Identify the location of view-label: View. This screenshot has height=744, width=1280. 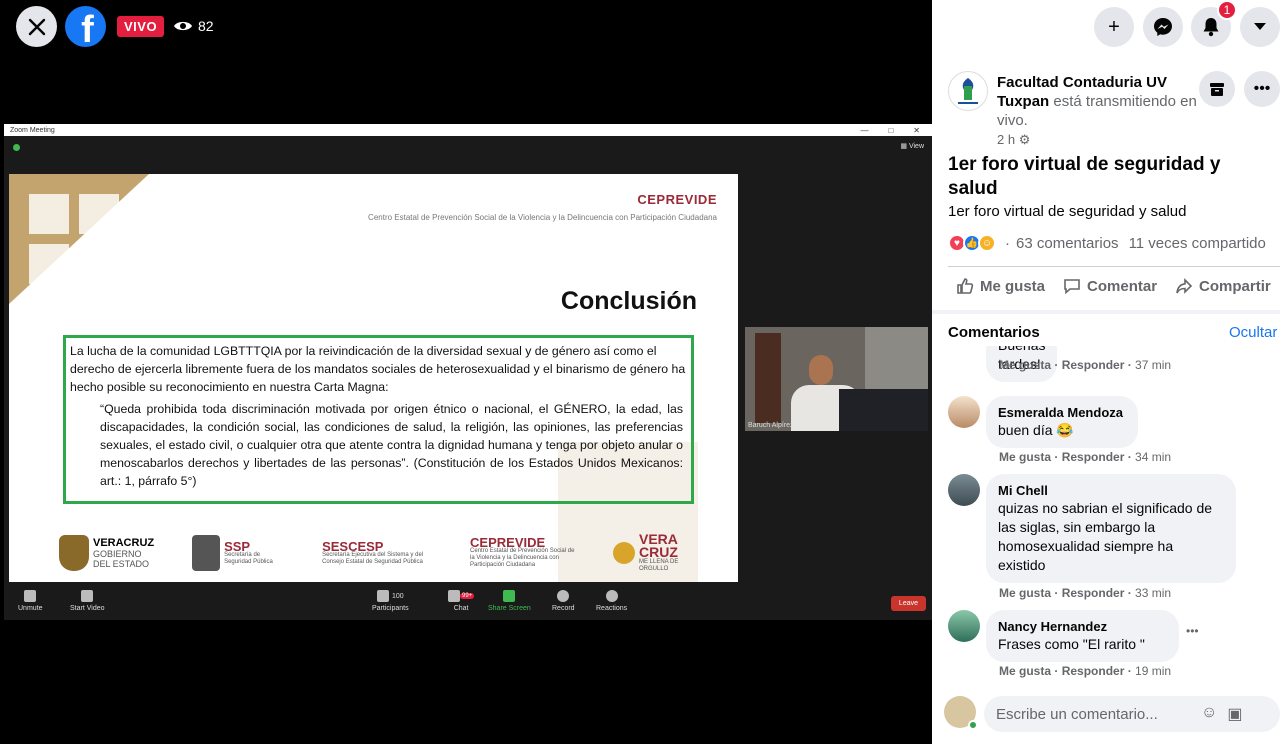
(916, 146).